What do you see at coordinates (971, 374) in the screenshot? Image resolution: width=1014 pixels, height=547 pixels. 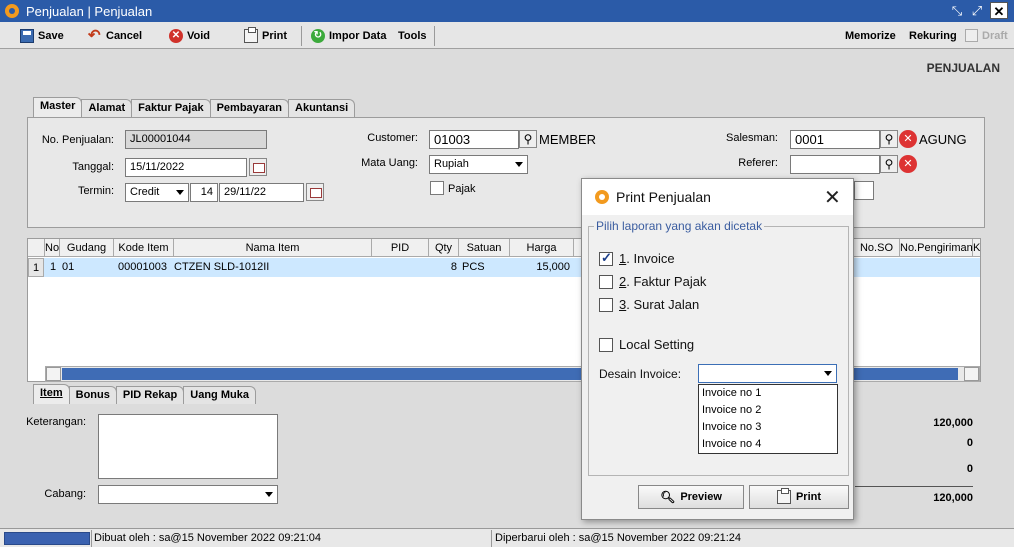 I see `scroll-right-icon` at bounding box center [971, 374].